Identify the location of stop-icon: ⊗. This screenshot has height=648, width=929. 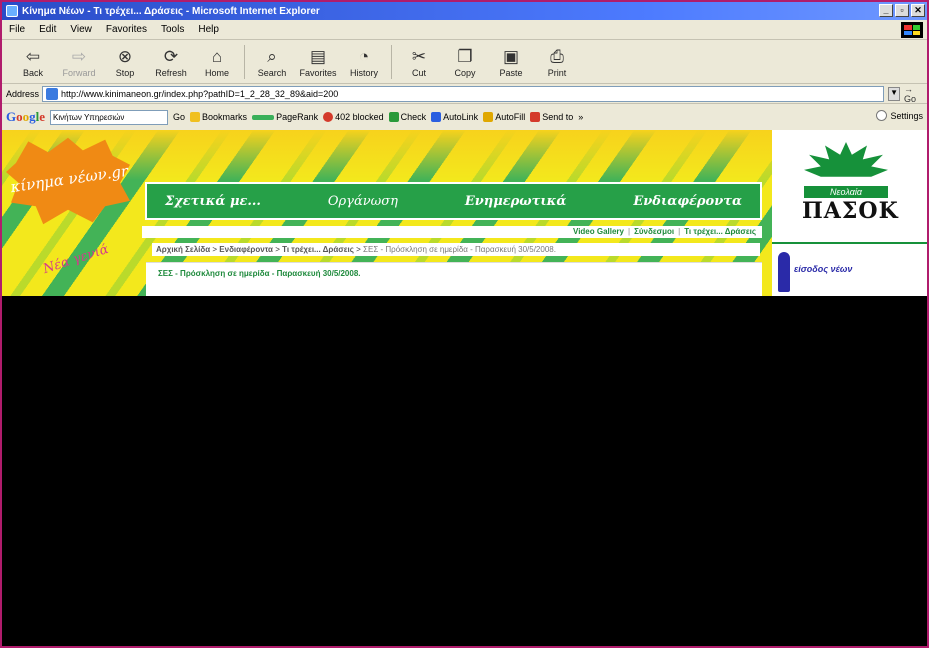
(125, 56).